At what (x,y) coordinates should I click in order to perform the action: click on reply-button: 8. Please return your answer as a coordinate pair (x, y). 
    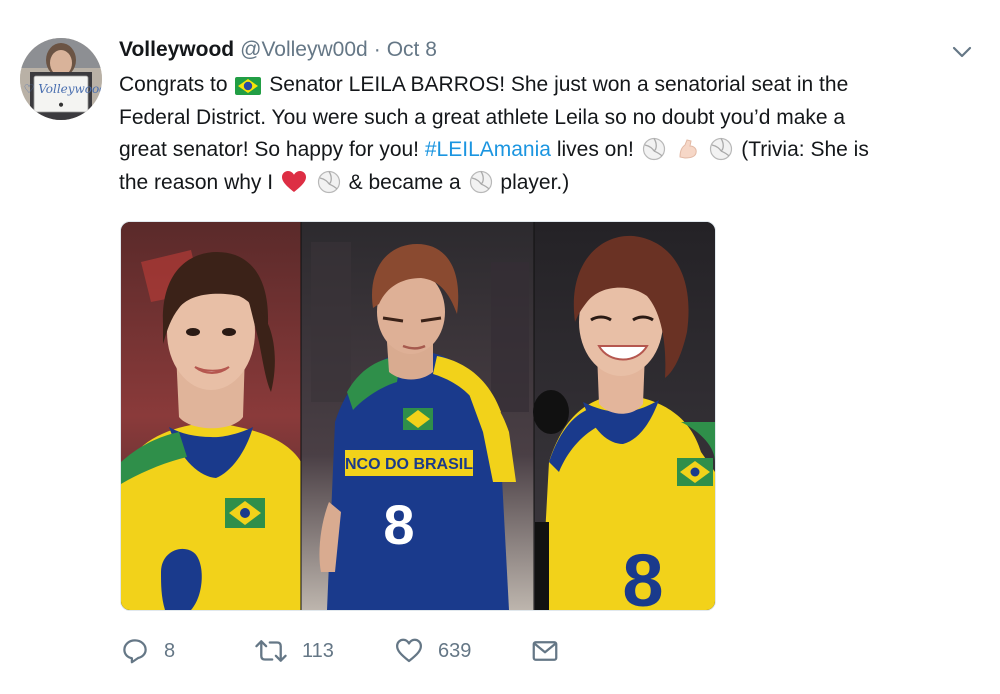
    Looking at the image, I should click on (147, 651).